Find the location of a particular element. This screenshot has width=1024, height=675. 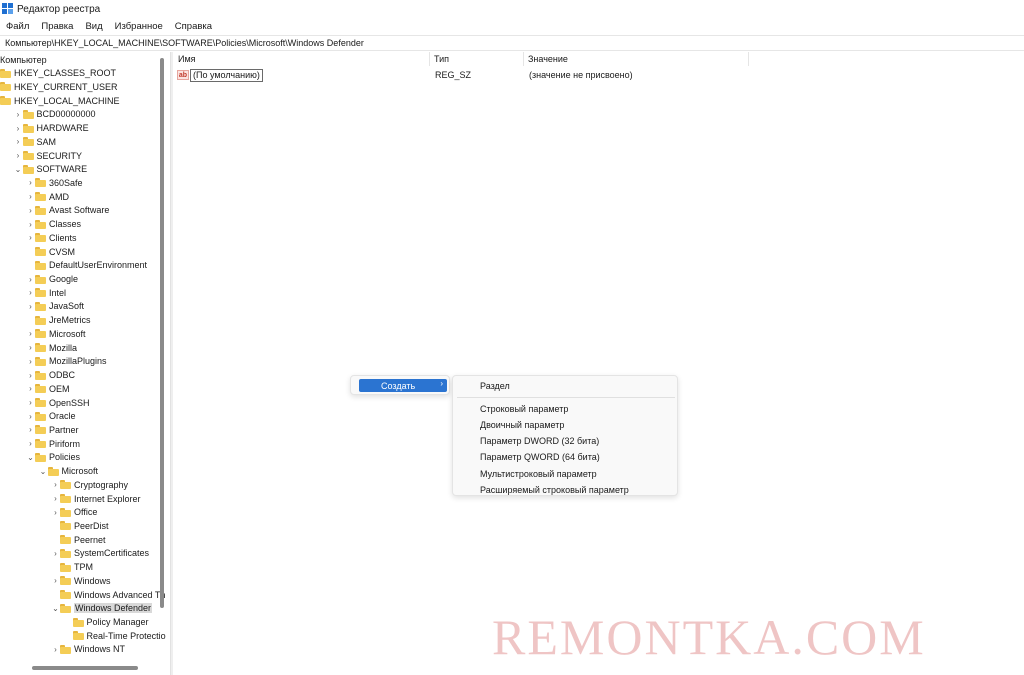

tree-item: › HARDWARE is located at coordinates (51, 128).